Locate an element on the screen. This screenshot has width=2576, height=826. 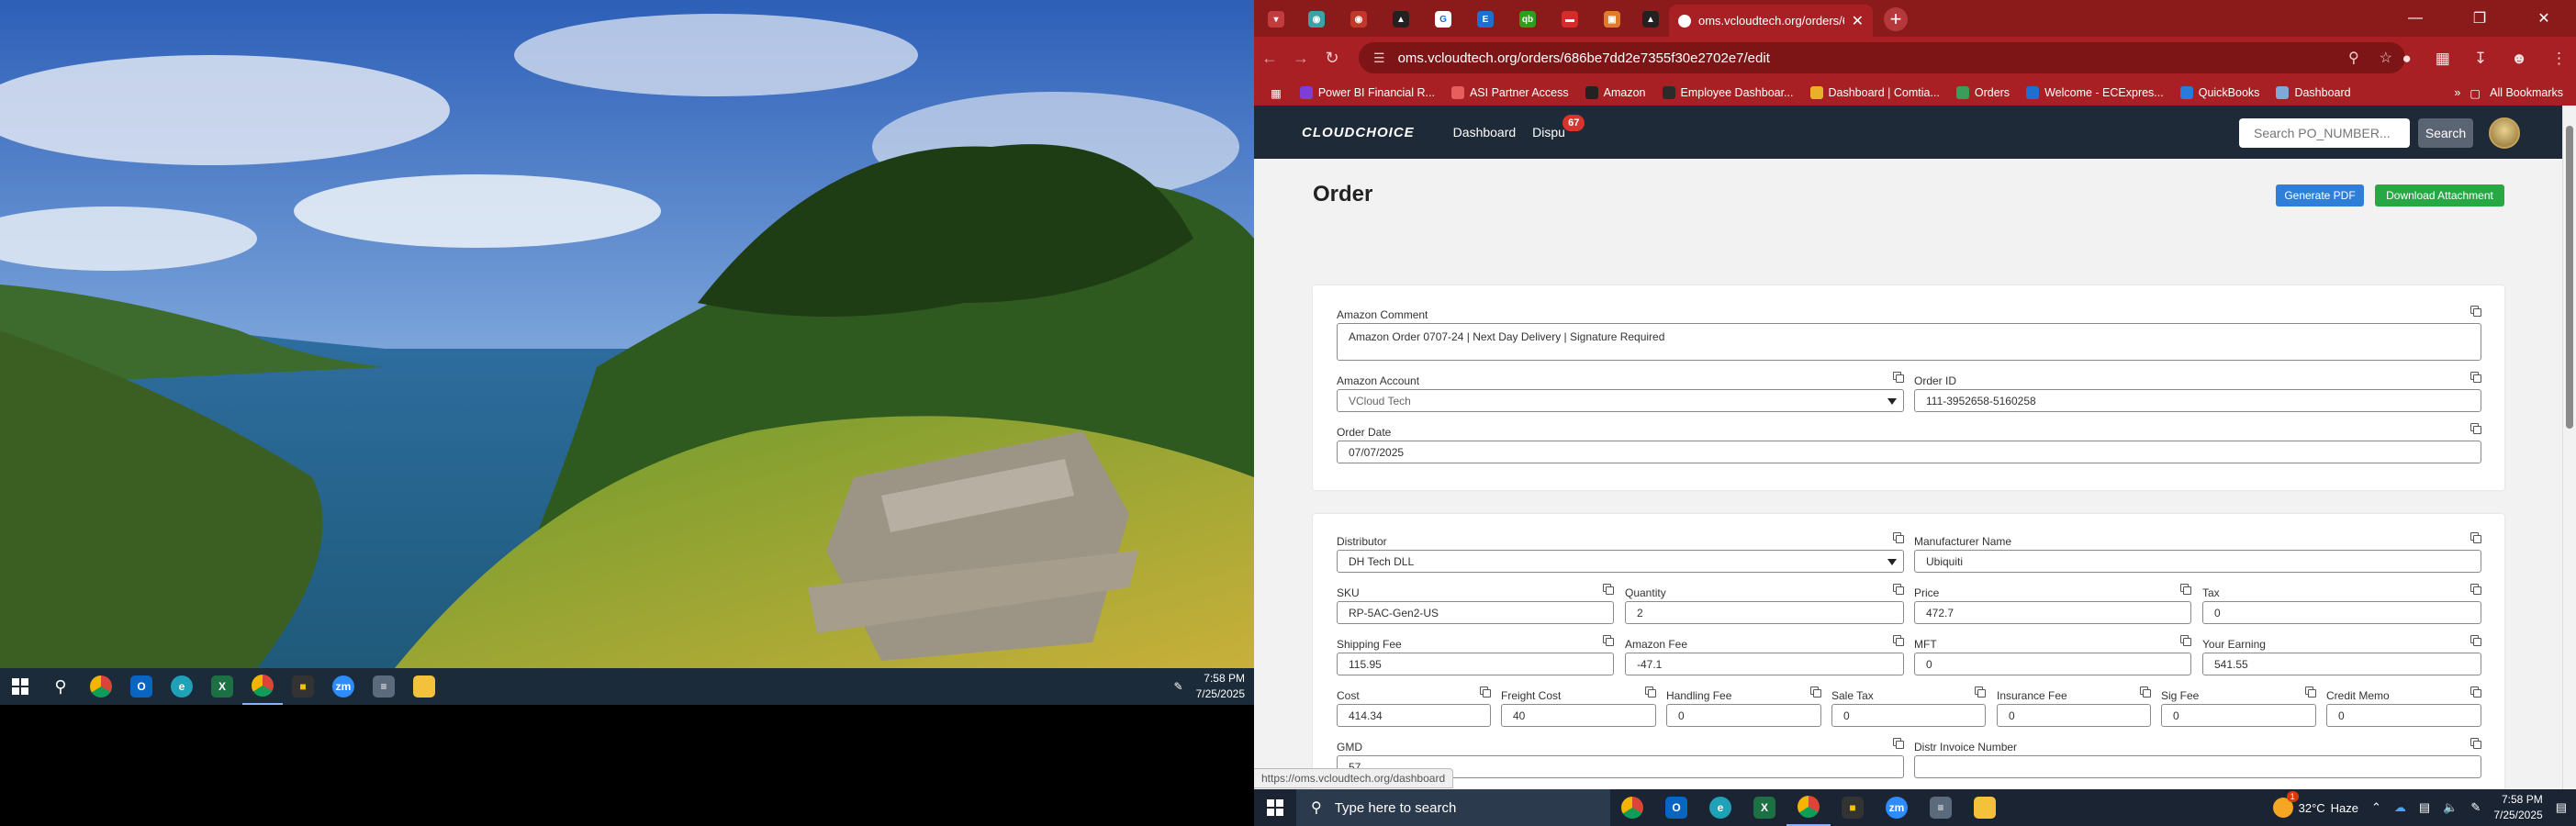
taskbar-excel: X is located at coordinates (222, 687).